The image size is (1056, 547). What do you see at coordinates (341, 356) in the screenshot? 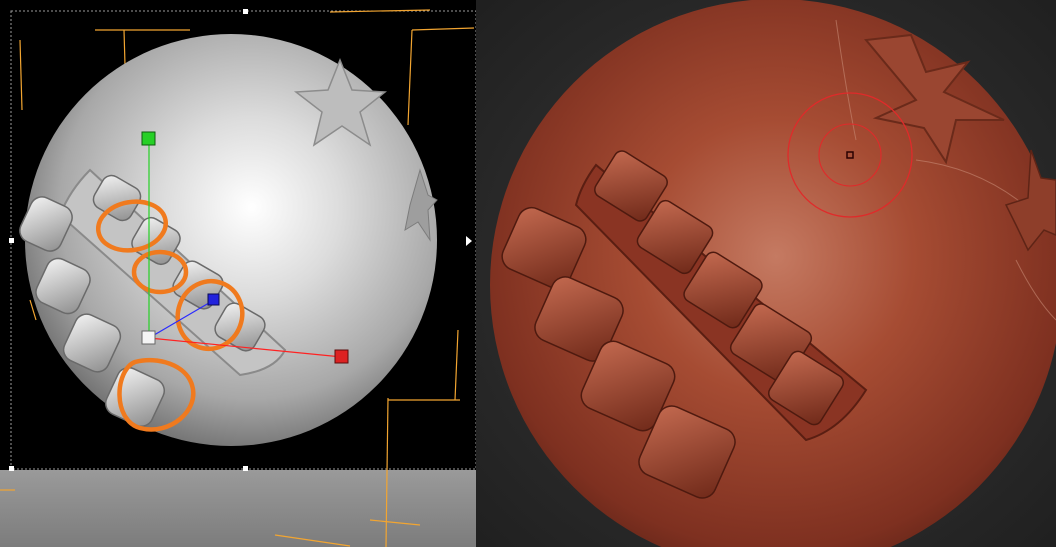
I see `gizmo-x-handle` at bounding box center [341, 356].